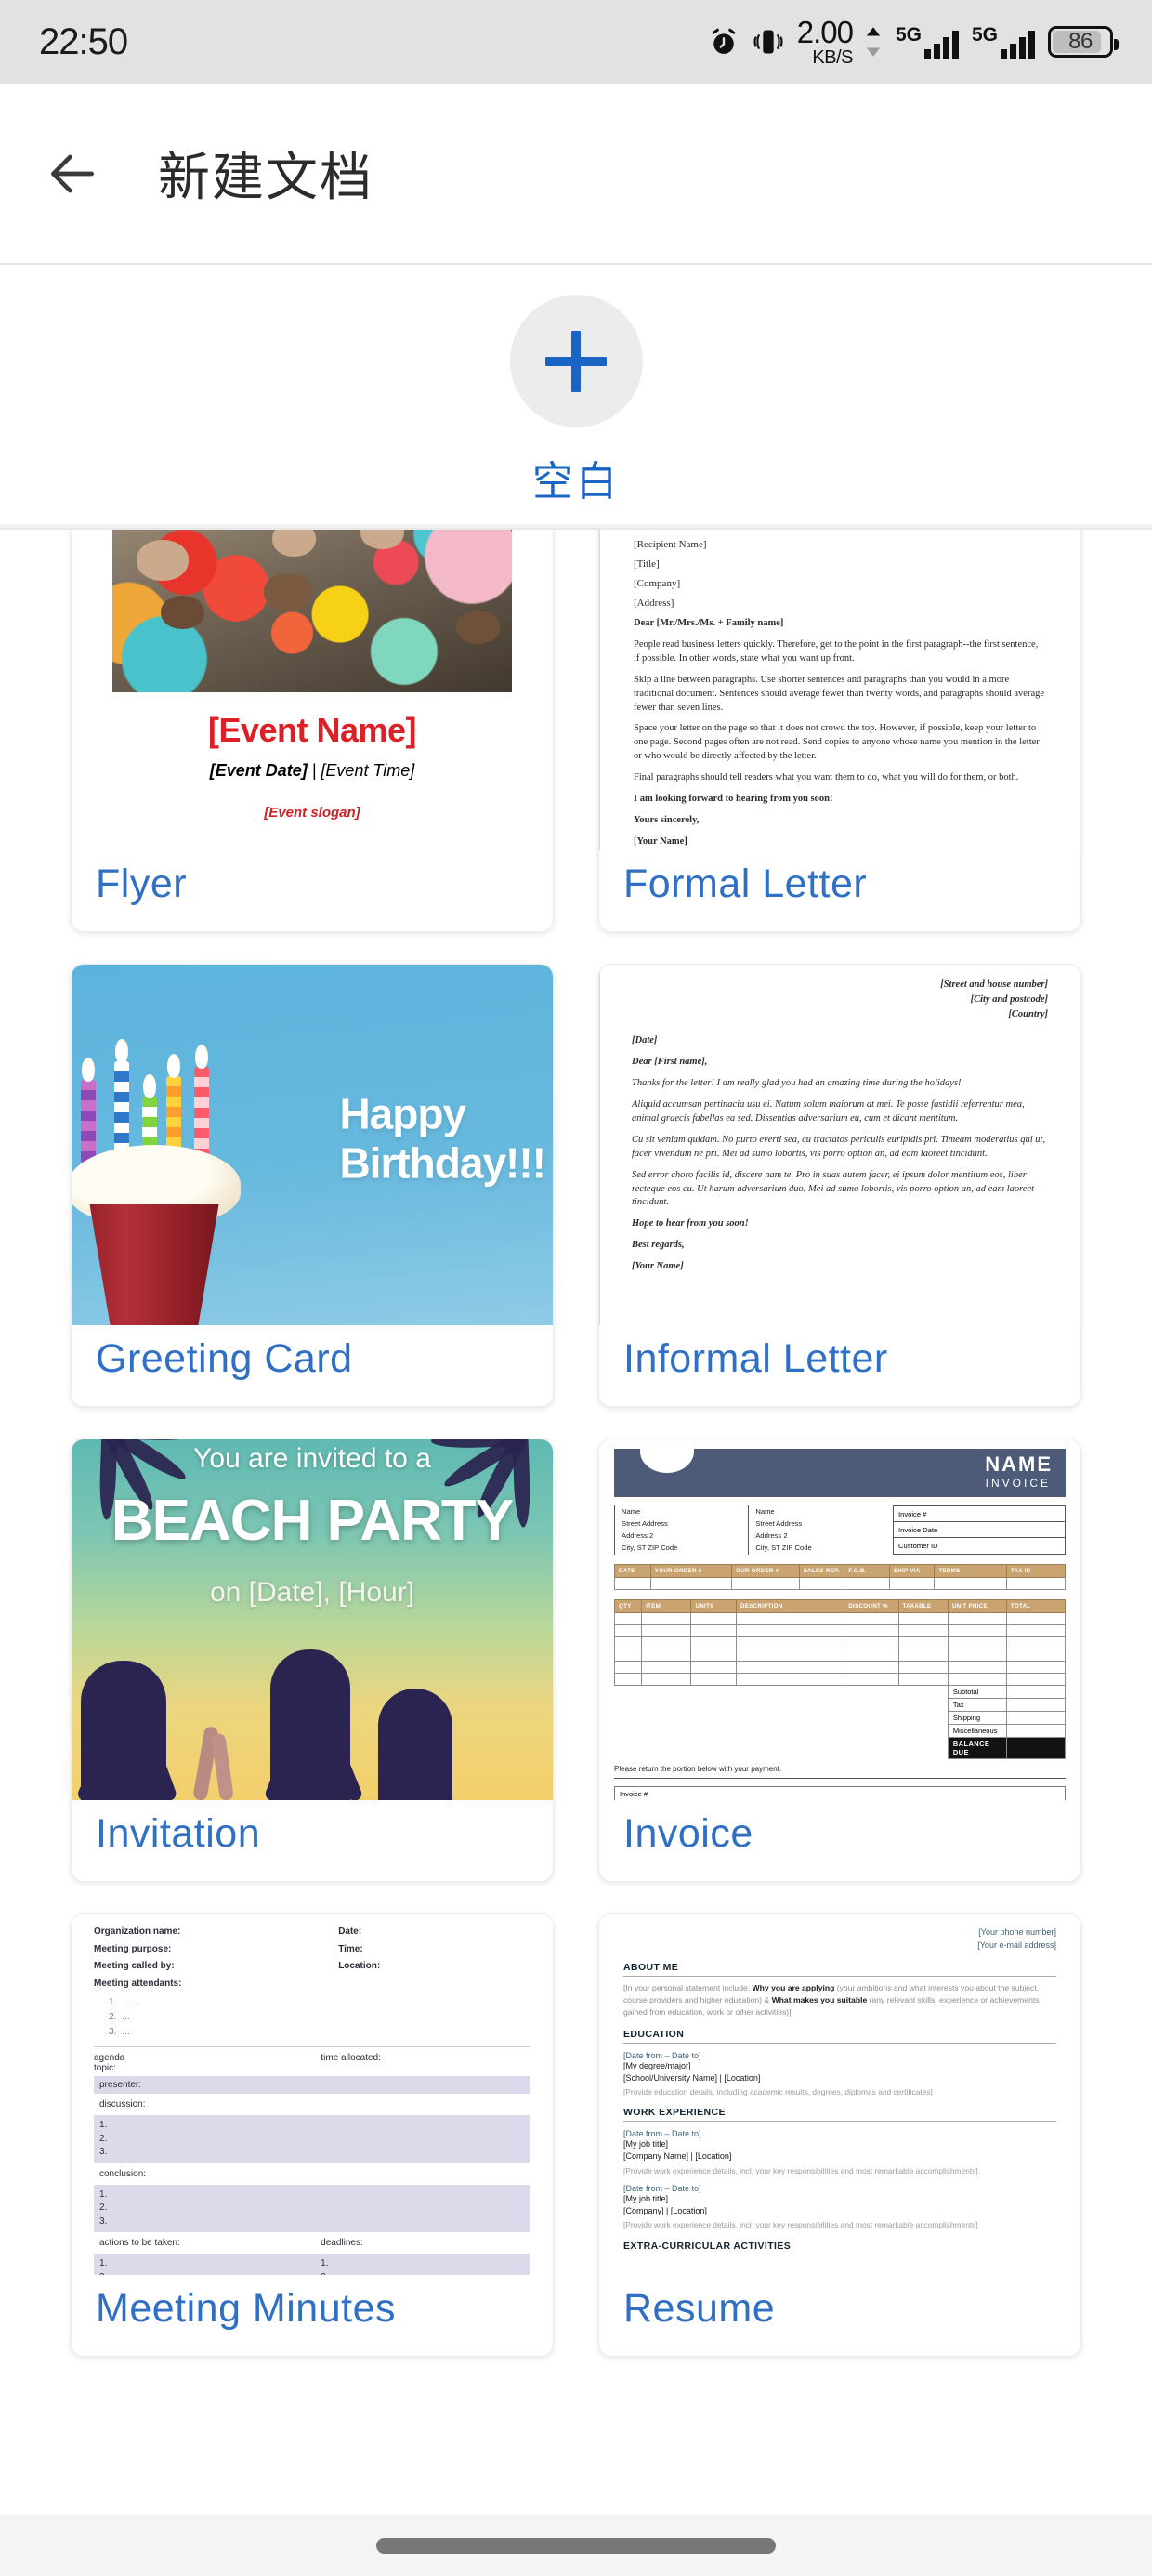 The image size is (1152, 2576). What do you see at coordinates (72, 174) in the screenshot?
I see `back-button` at bounding box center [72, 174].